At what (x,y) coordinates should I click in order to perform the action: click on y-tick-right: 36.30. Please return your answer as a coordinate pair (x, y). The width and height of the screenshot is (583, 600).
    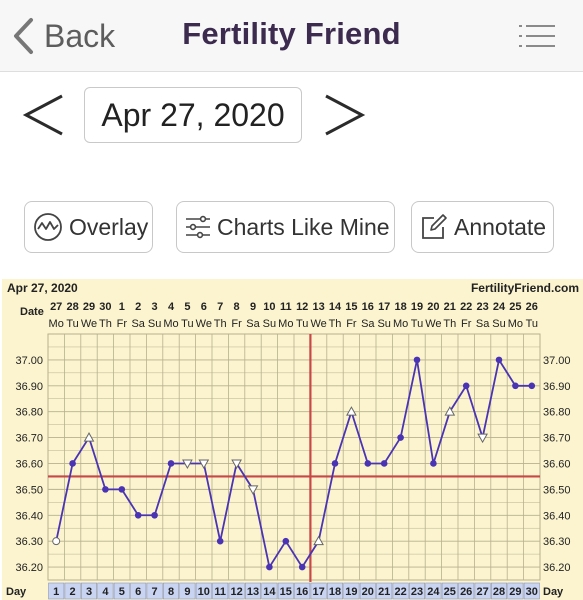
    Looking at the image, I should click on (557, 542).